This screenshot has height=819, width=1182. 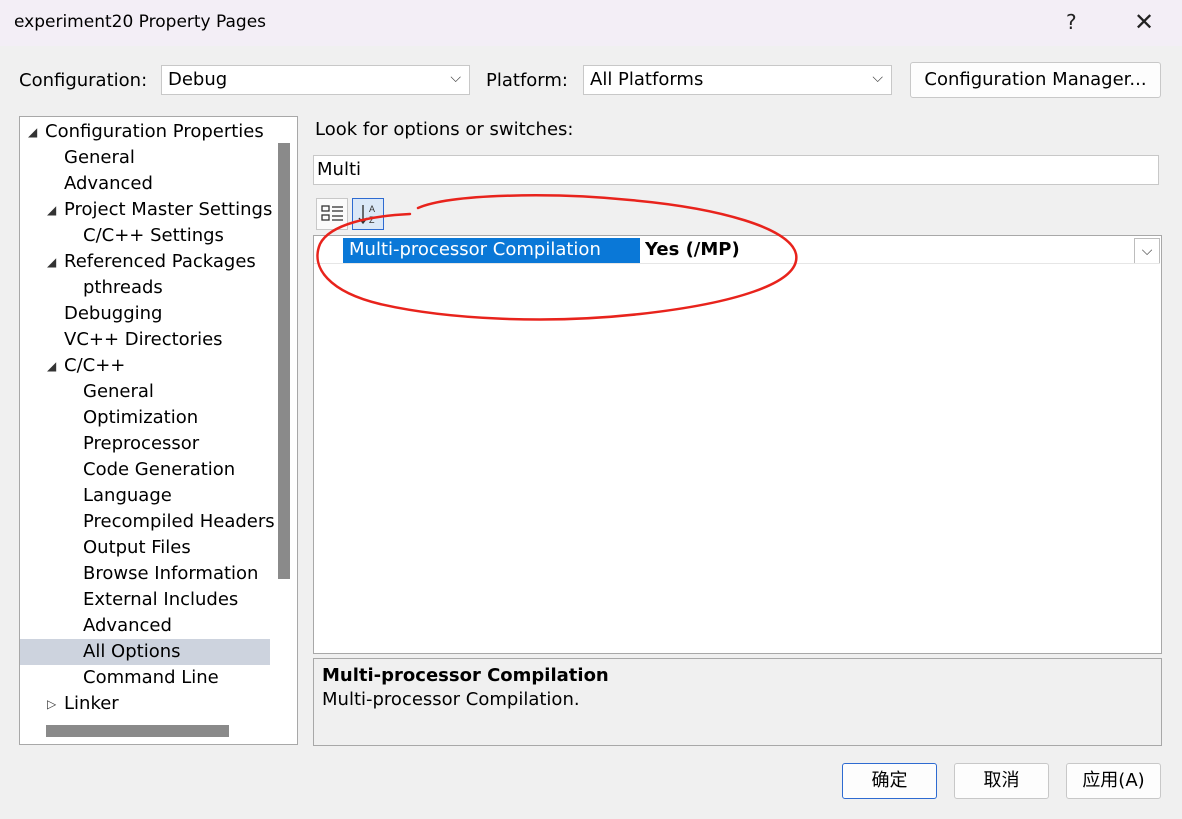 What do you see at coordinates (140, 22) in the screenshot?
I see `window-title: experiment20 Property Pages` at bounding box center [140, 22].